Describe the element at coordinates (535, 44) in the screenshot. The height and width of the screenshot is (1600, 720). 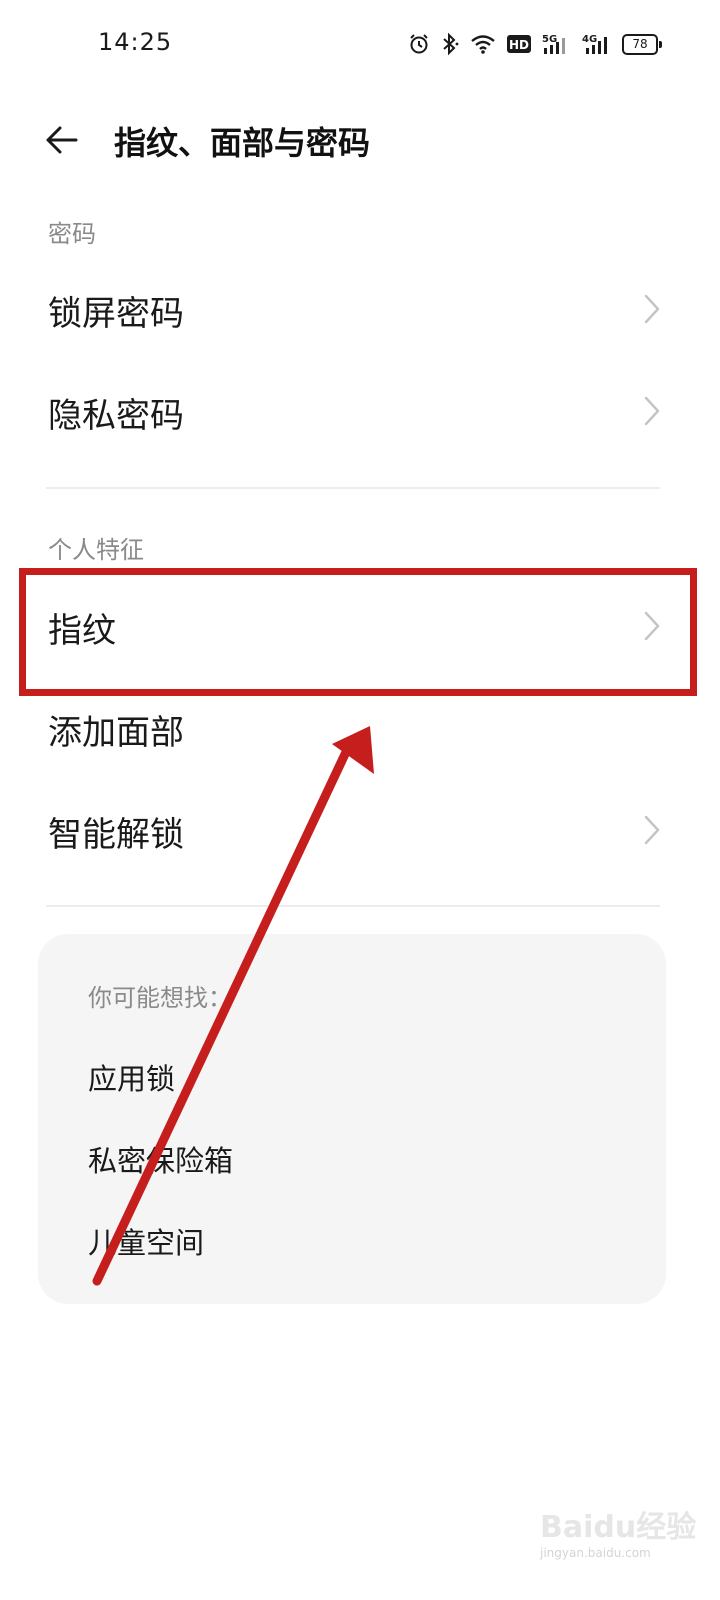
I see `status-icons: HD 5G 4G 78` at that location.